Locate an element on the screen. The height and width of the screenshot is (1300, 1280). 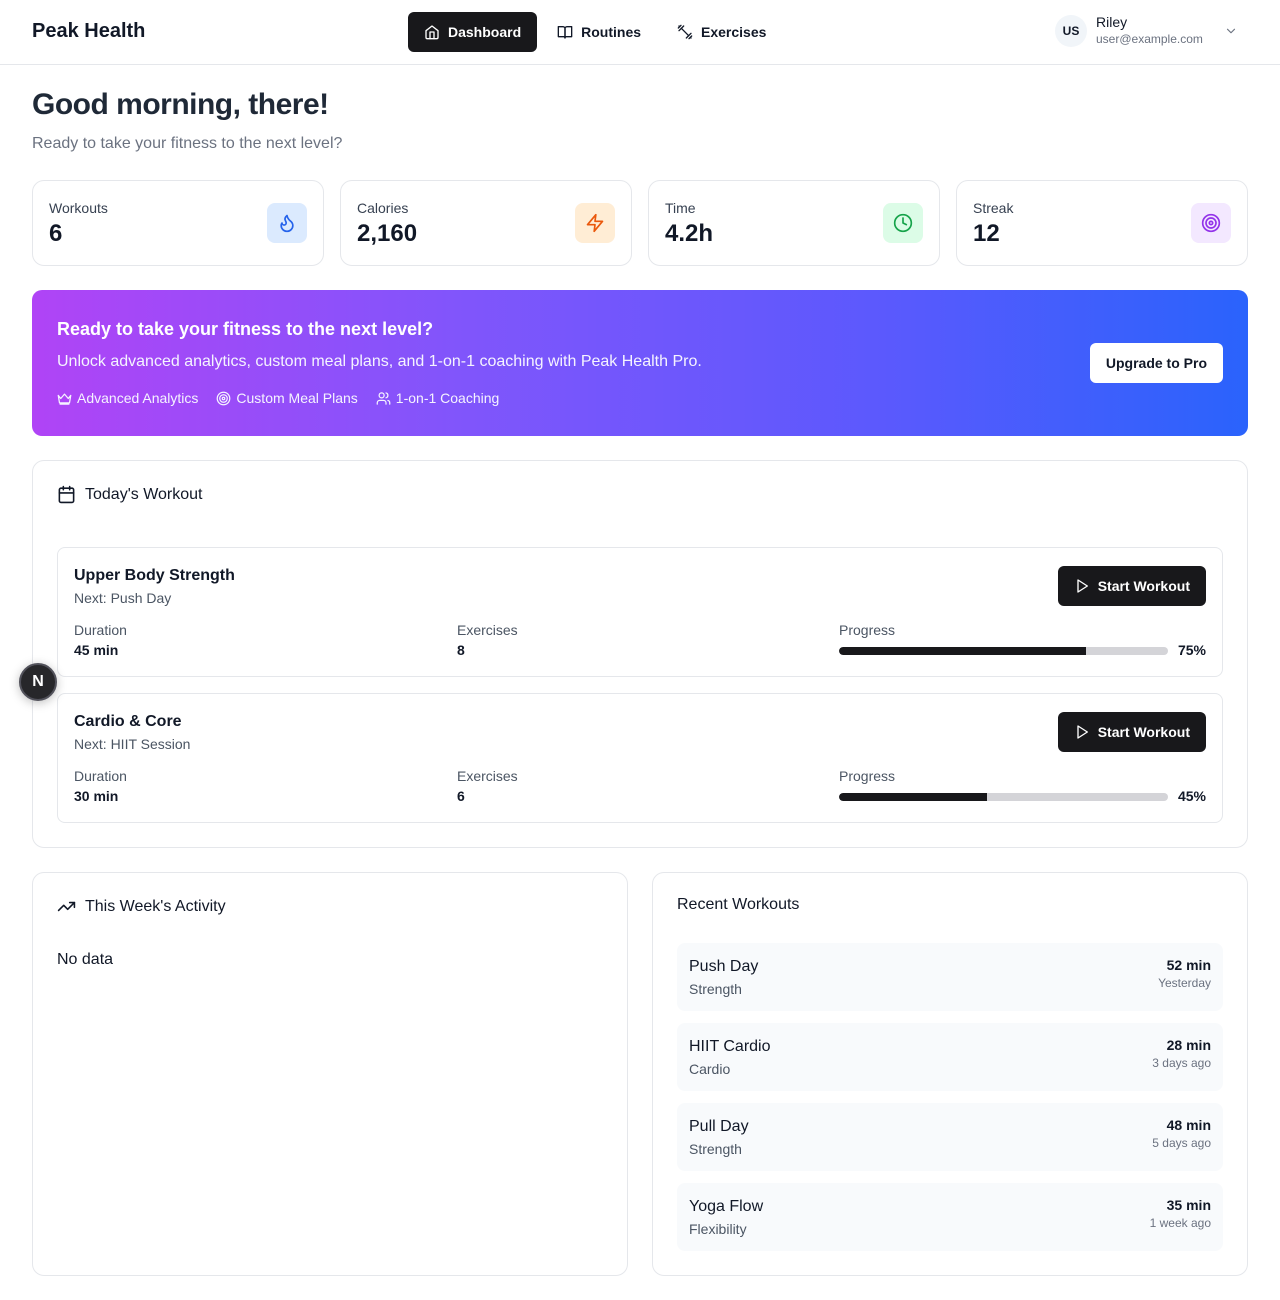
feature-coaching: 1-on-1 Coaching is located at coordinates (438, 398).